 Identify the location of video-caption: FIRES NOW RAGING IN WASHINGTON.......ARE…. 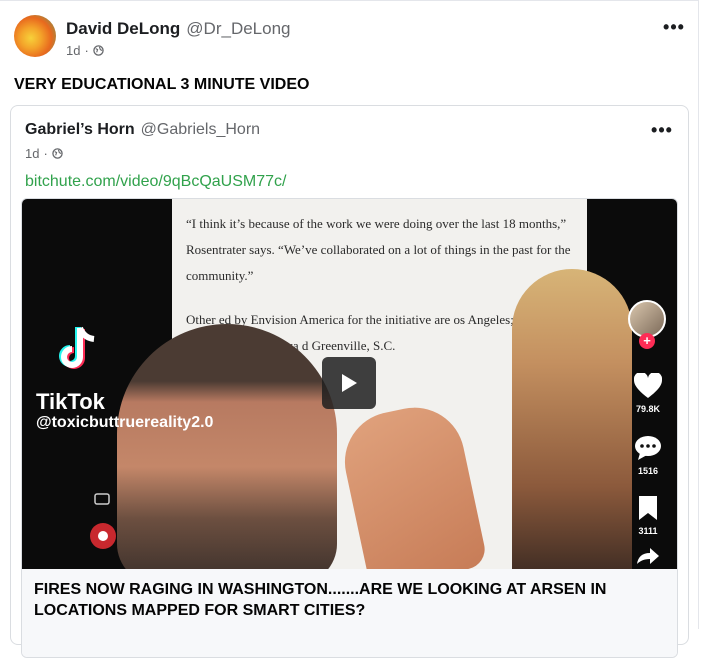
(349, 613).